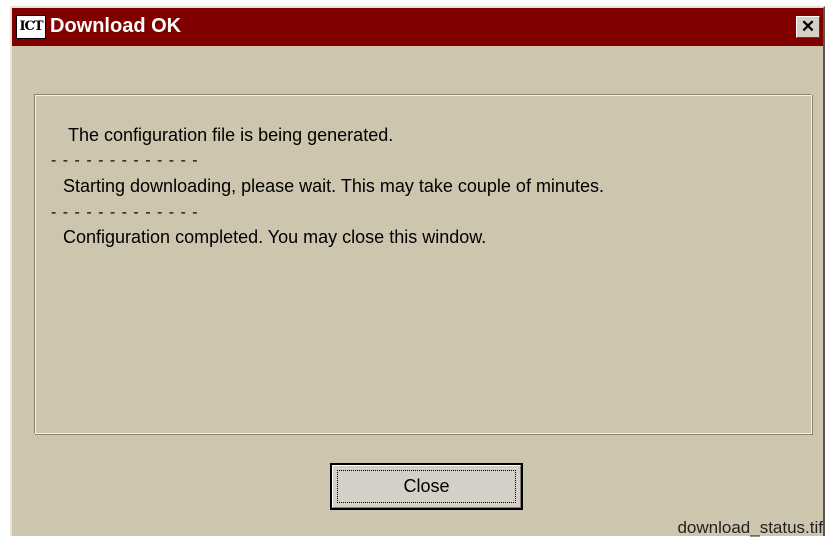  Describe the element at coordinates (116, 26) in the screenshot. I see `window-title: Download OK` at that location.